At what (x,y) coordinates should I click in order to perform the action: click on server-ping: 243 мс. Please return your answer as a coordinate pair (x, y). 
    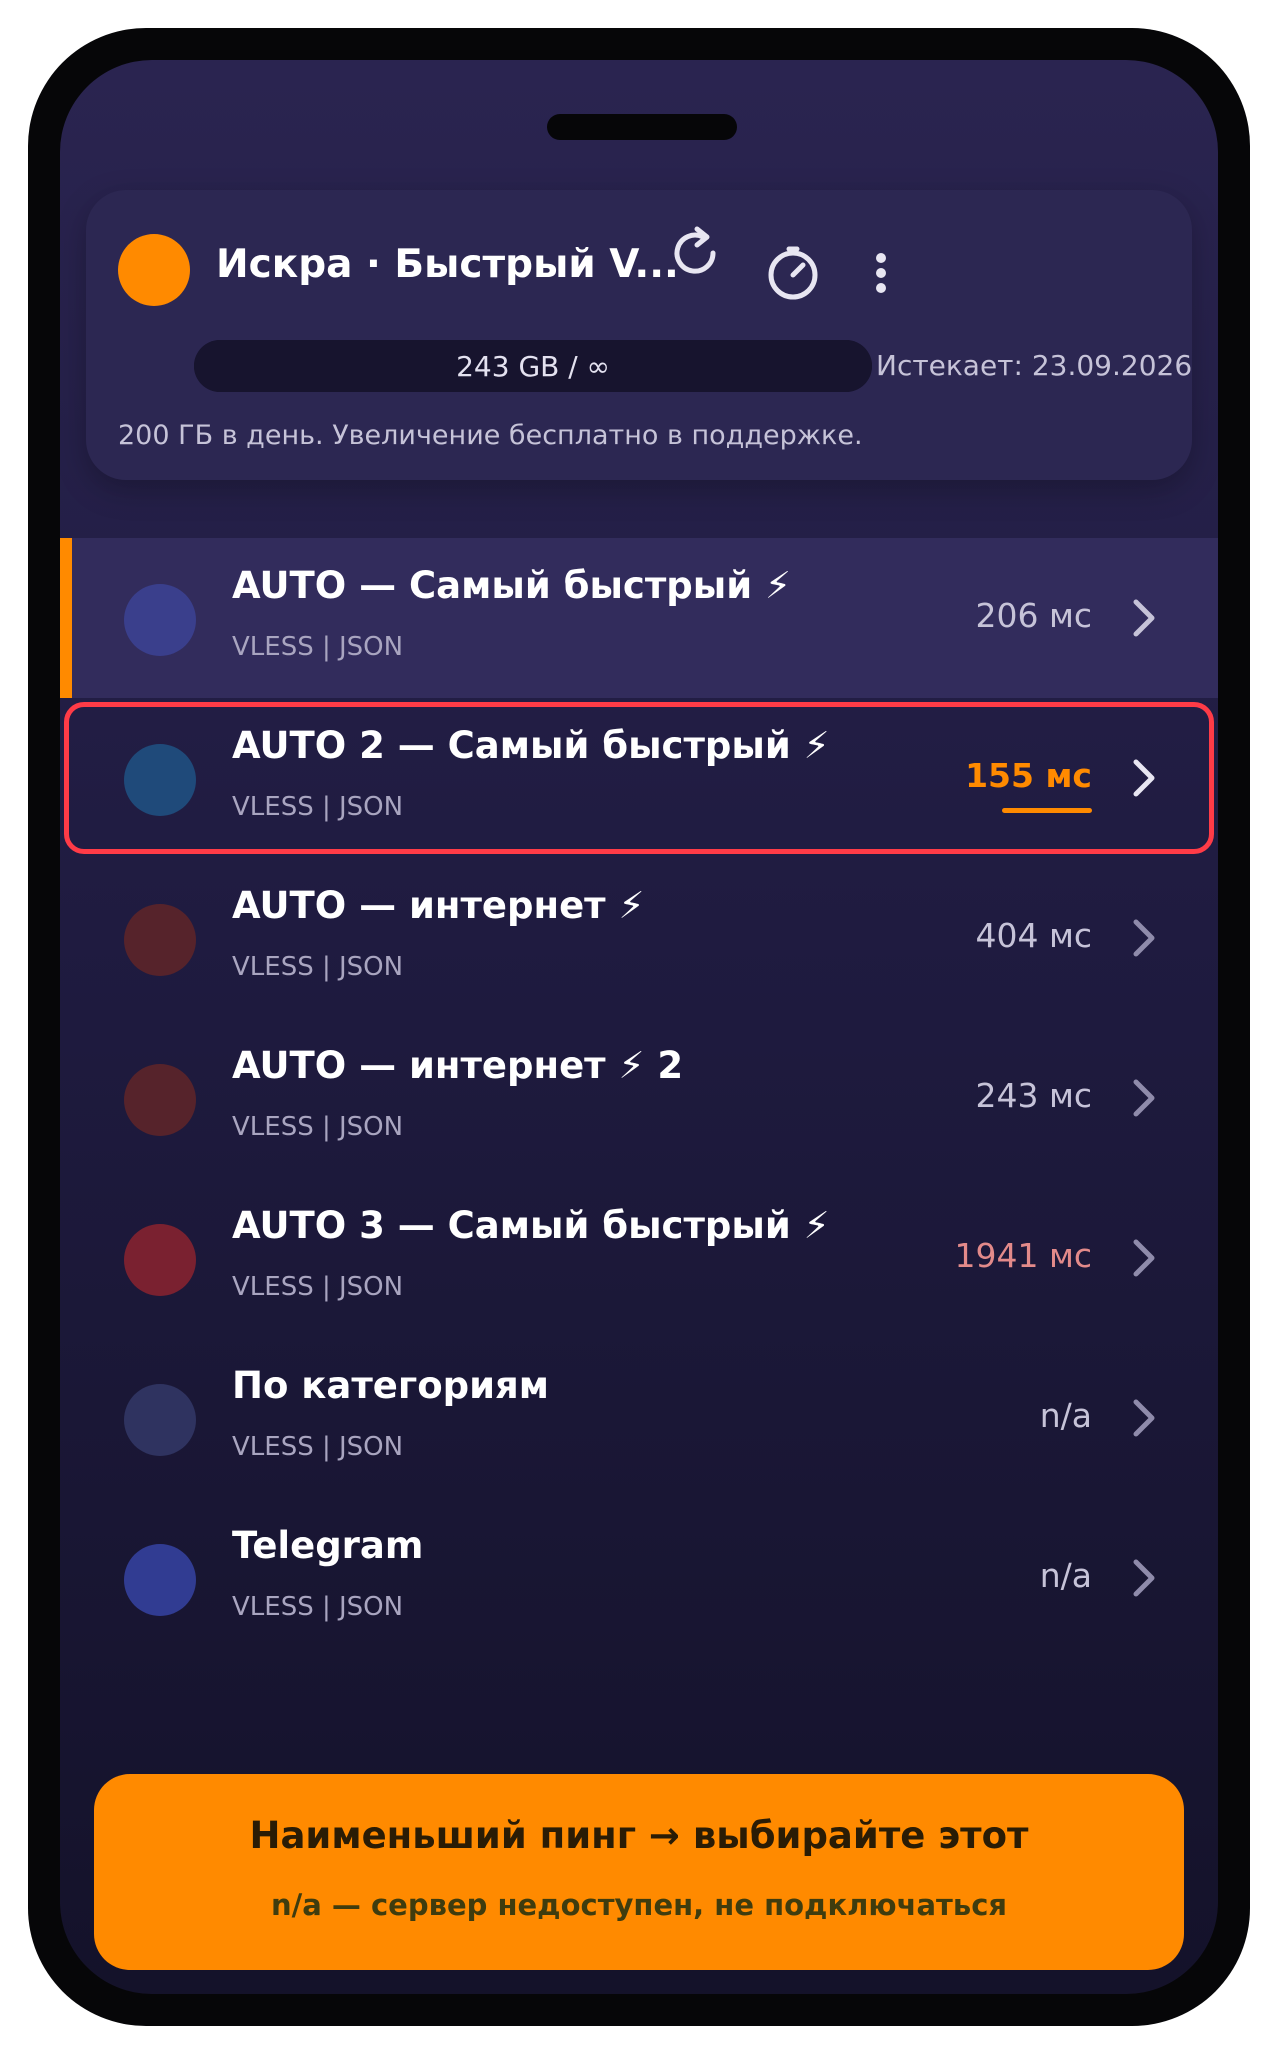
    Looking at the image, I should click on (1033, 1095).